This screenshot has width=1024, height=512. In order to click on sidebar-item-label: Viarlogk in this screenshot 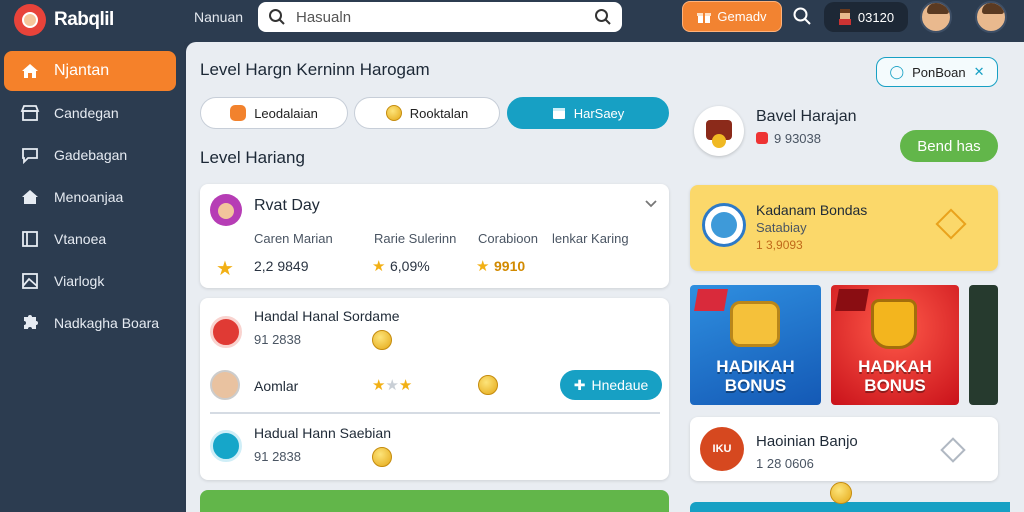, I will do `click(79, 281)`.